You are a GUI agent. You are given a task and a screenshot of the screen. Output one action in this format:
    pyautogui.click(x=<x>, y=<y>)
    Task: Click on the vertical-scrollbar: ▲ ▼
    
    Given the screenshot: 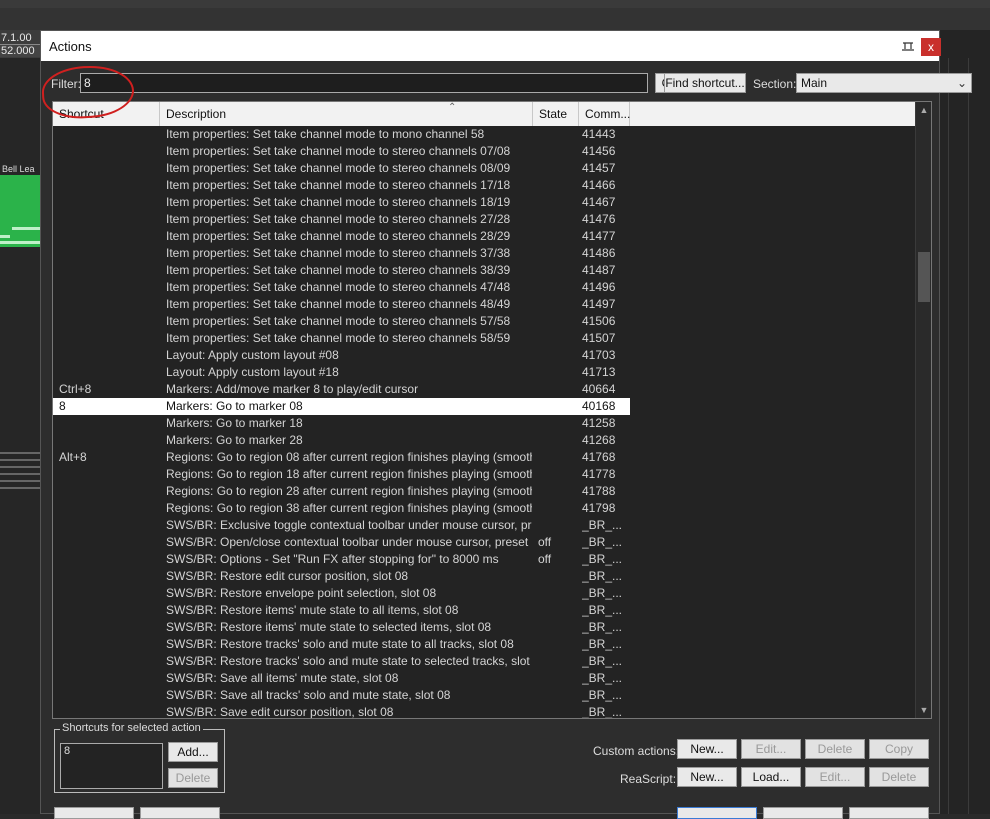 What is the action you would take?
    pyautogui.click(x=923, y=410)
    